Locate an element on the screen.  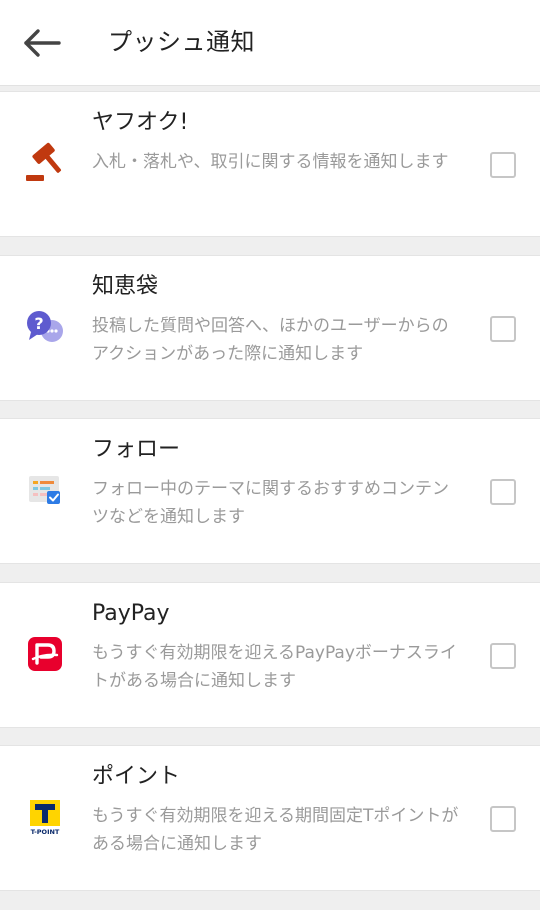
item-description: もうすぐ有効期限を迎える期間固定Tポイントがある場合に通知します is located at coordinates (275, 830).